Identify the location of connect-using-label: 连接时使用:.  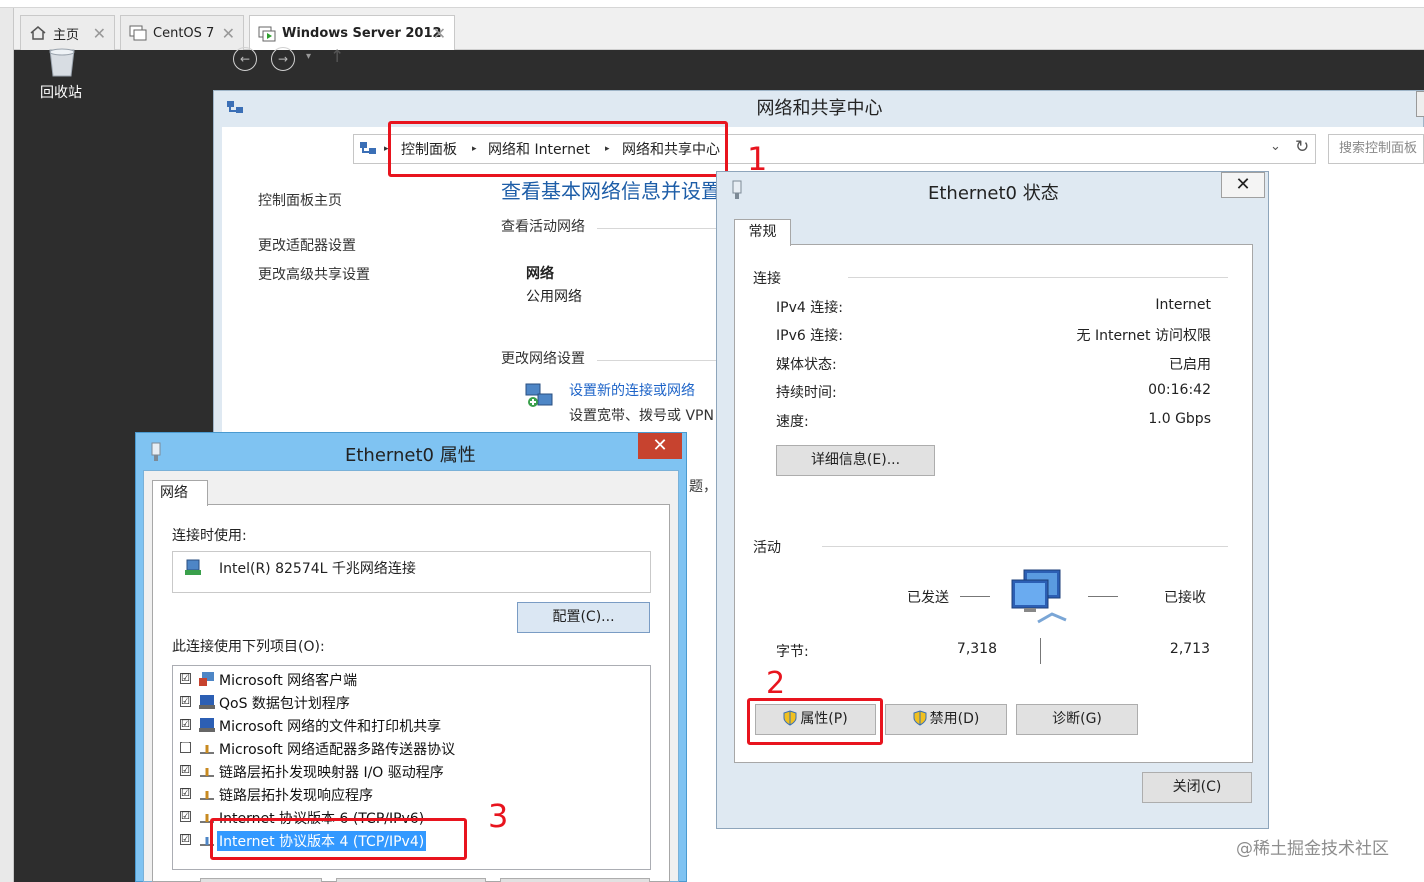
(209, 536).